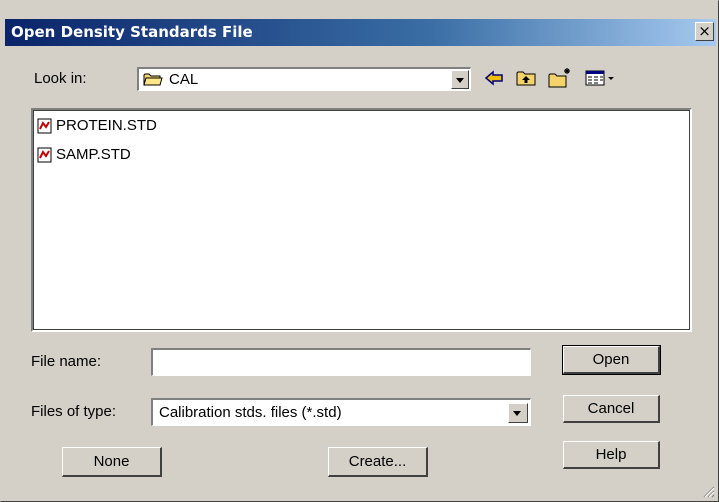 This screenshot has width=719, height=502. I want to click on look-in-combo: CAL, so click(304, 79).